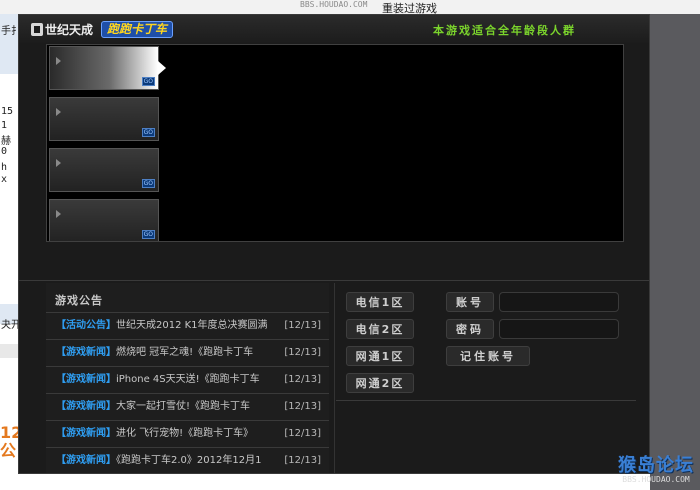  What do you see at coordinates (4, 179) in the screenshot?
I see `background-fragment: x` at bounding box center [4, 179].